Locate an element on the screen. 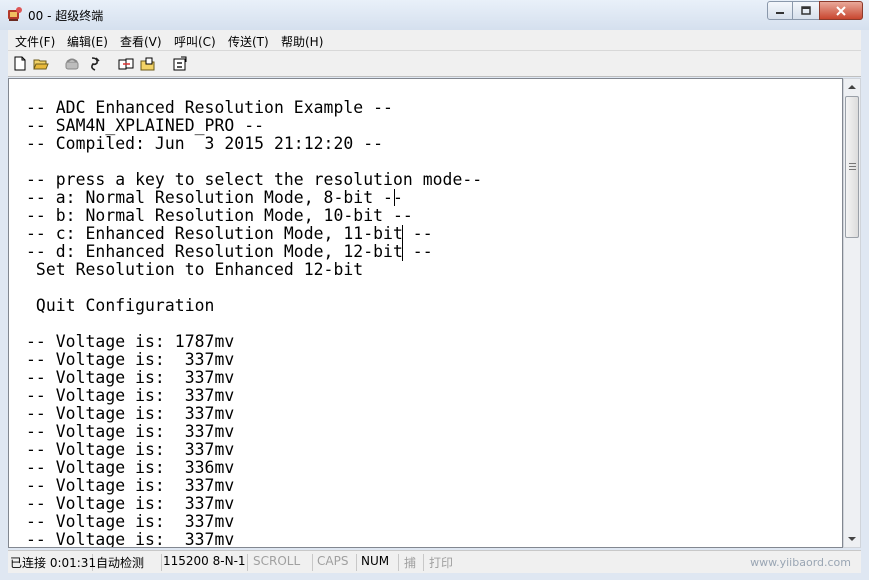  terminal-line: -- Compiled: Jun 3 2015 21:12:20 -- is located at coordinates (205, 143).